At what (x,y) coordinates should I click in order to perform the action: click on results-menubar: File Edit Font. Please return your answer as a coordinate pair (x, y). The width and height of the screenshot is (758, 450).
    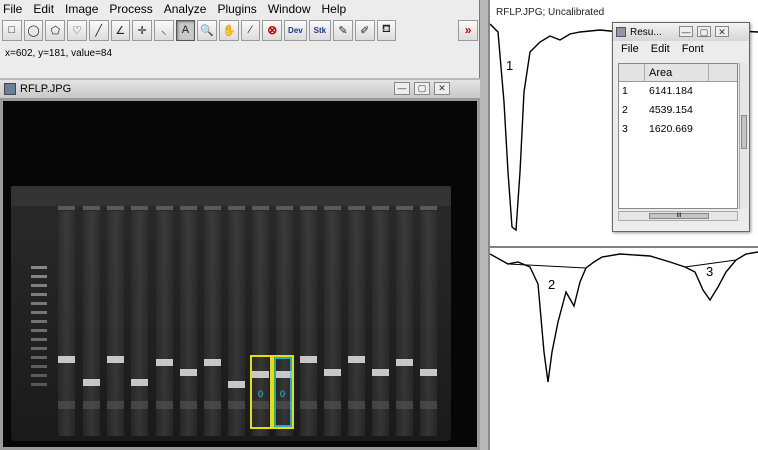
    Looking at the image, I should click on (681, 49).